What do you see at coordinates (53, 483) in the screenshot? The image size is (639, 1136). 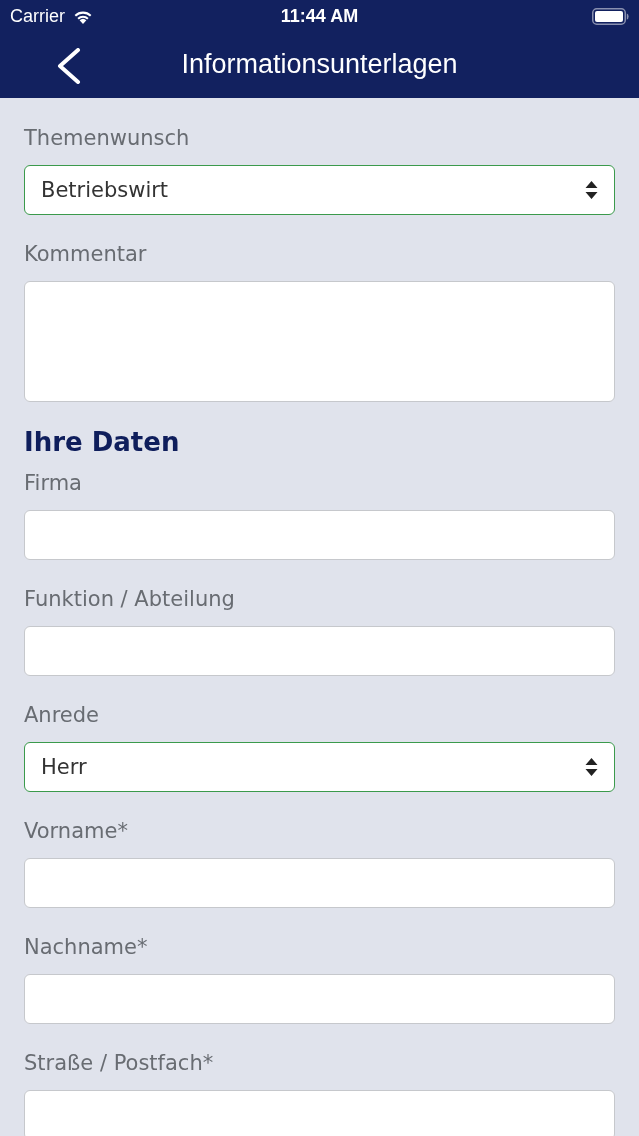 I see `field-label: Firma` at bounding box center [53, 483].